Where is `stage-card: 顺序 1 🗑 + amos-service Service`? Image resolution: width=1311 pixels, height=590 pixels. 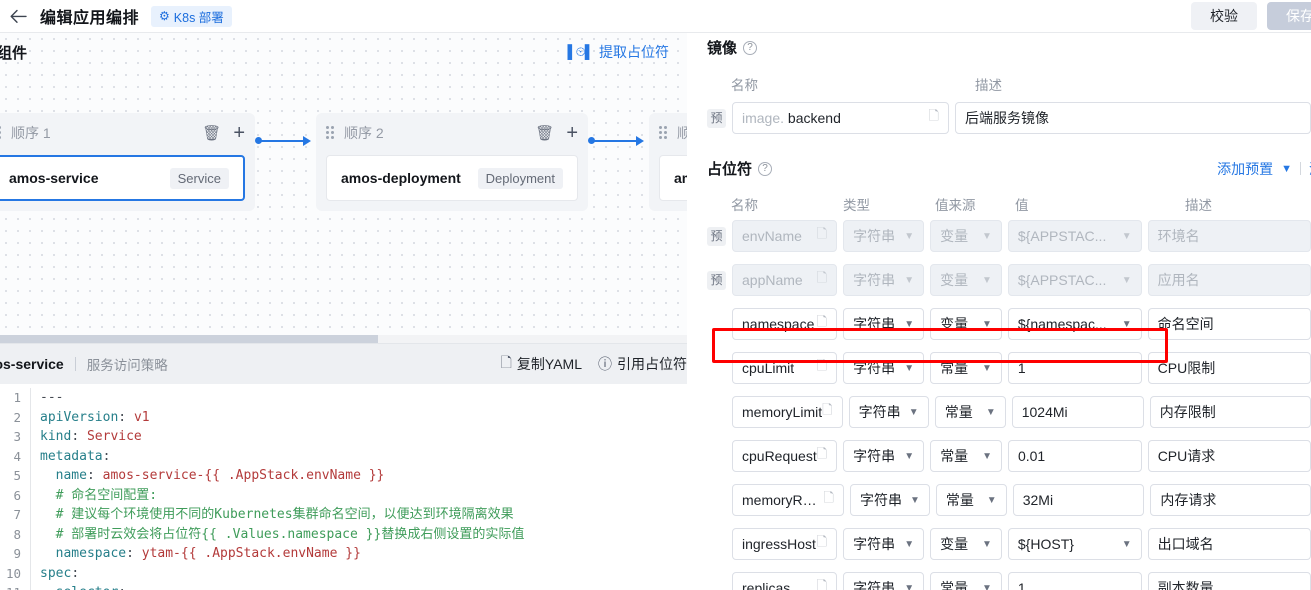
stage-card: 顺序 1 🗑 + amos-service Service is located at coordinates (127, 162).